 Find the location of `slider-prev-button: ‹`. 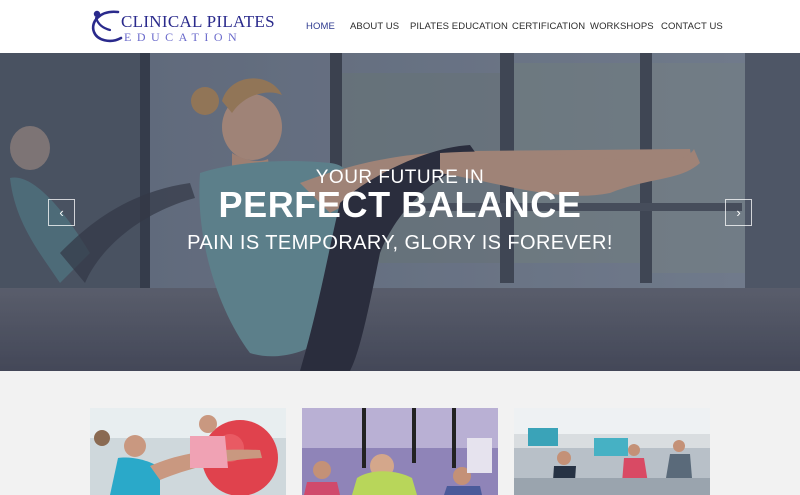

slider-prev-button: ‹ is located at coordinates (61, 212).